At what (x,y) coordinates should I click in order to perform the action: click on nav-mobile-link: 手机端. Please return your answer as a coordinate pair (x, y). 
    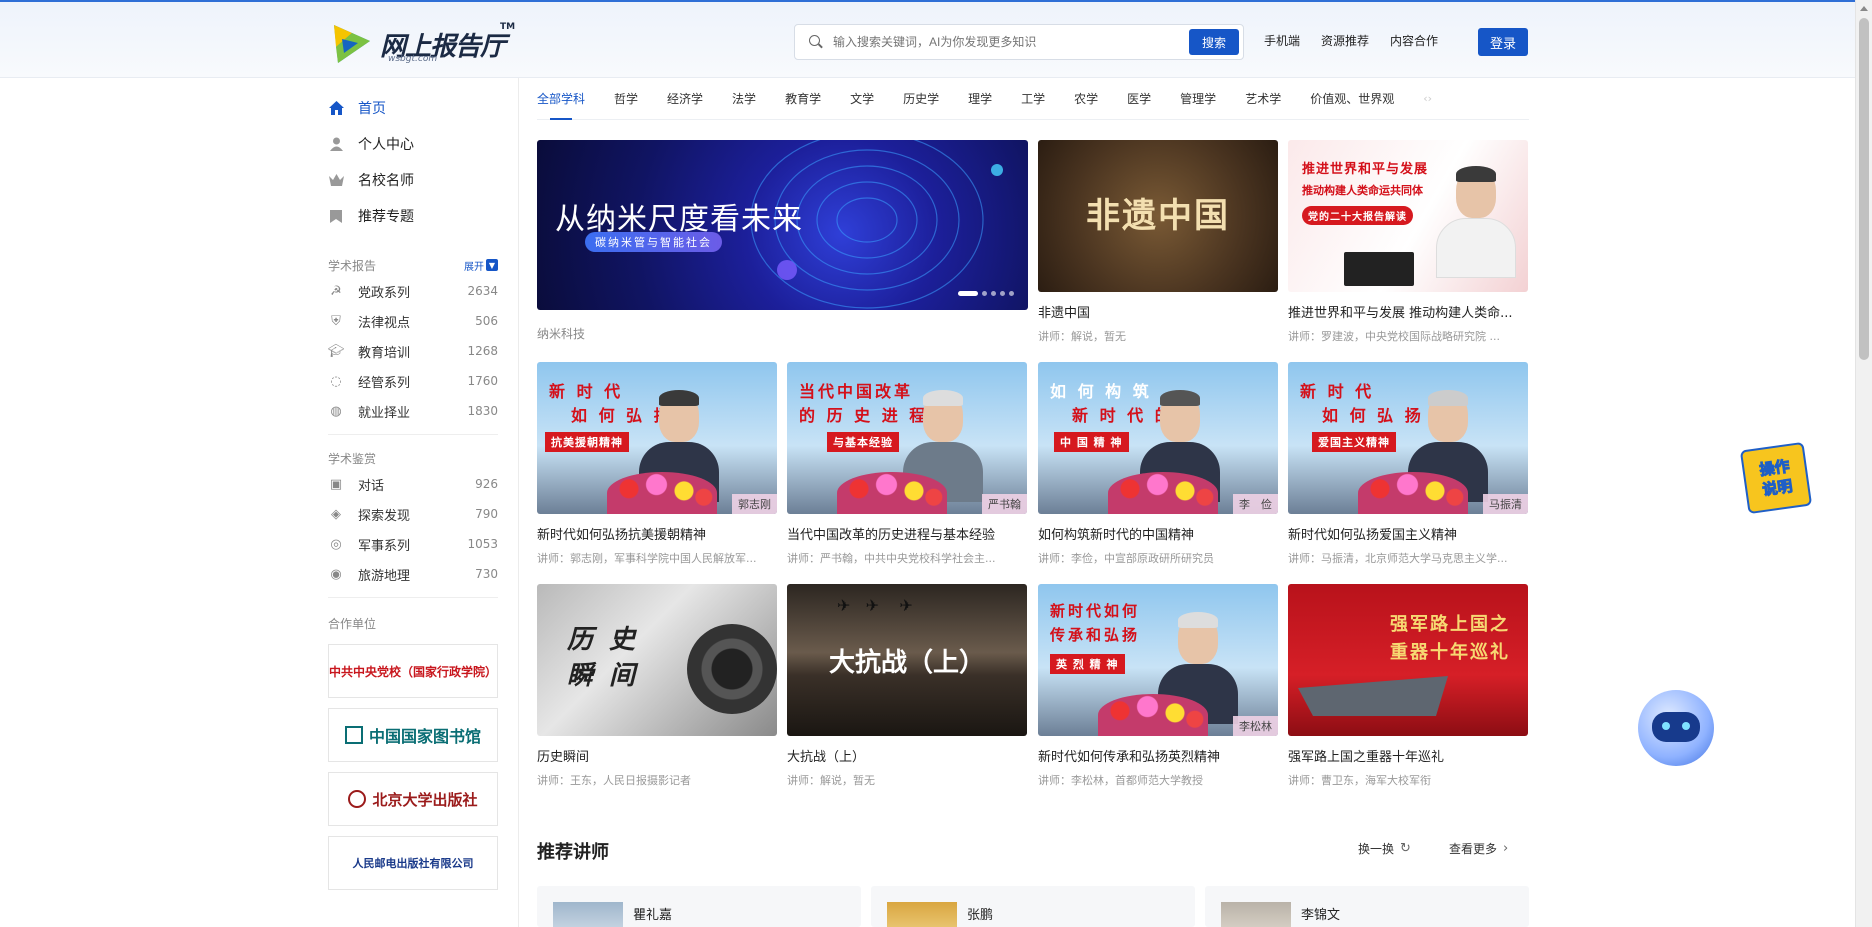
    Looking at the image, I should click on (1282, 40).